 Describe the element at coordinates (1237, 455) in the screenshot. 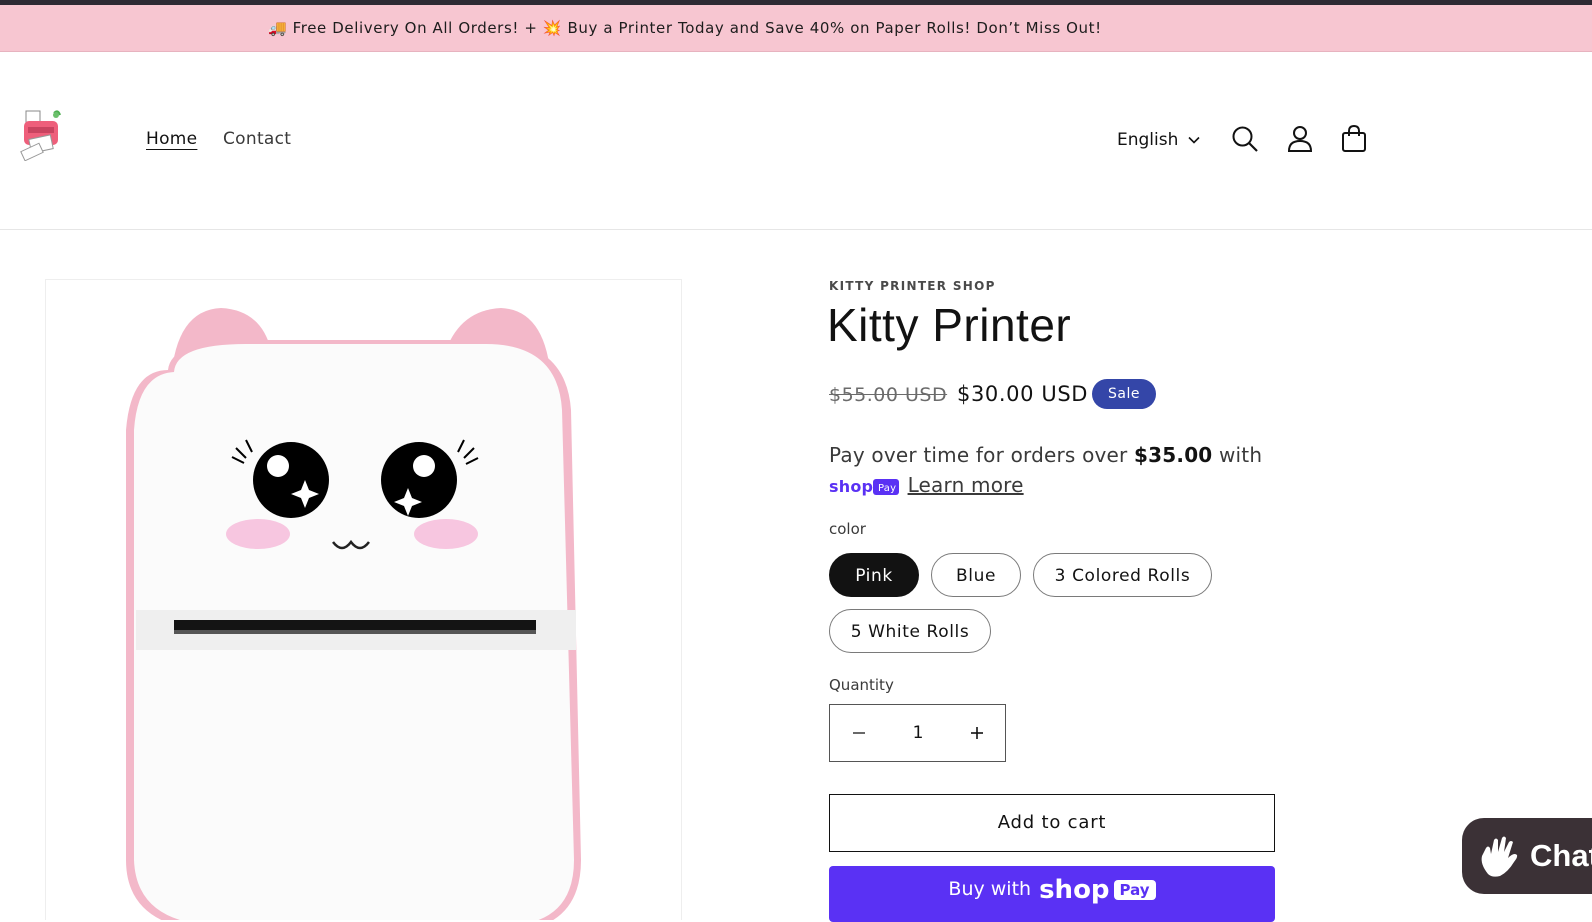

I see `installments-suffix: with` at that location.